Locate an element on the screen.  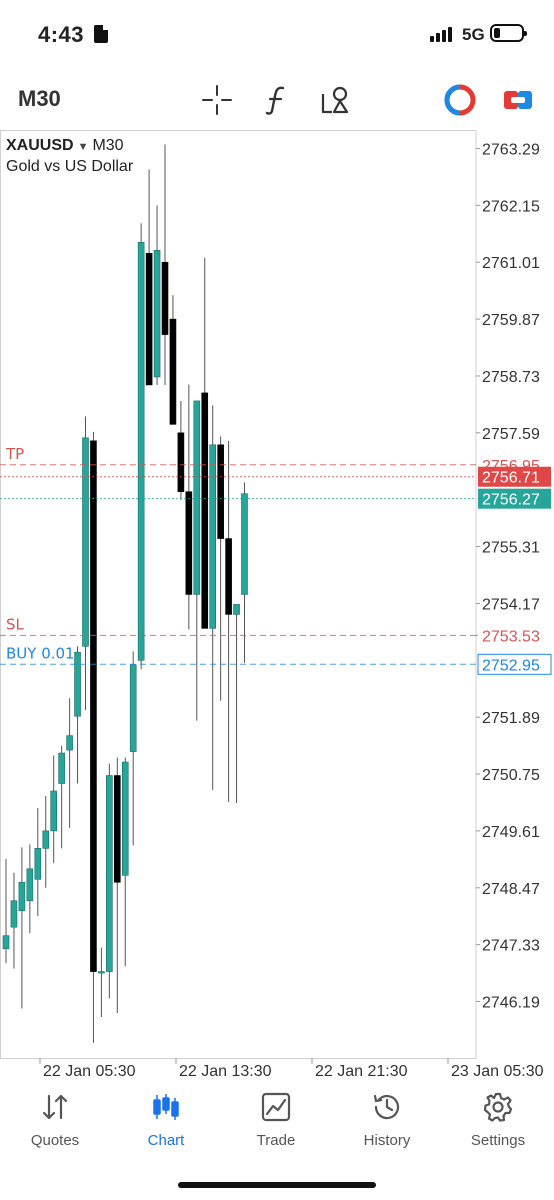
nav-quotes: Quotes is located at coordinates (55, 1125).